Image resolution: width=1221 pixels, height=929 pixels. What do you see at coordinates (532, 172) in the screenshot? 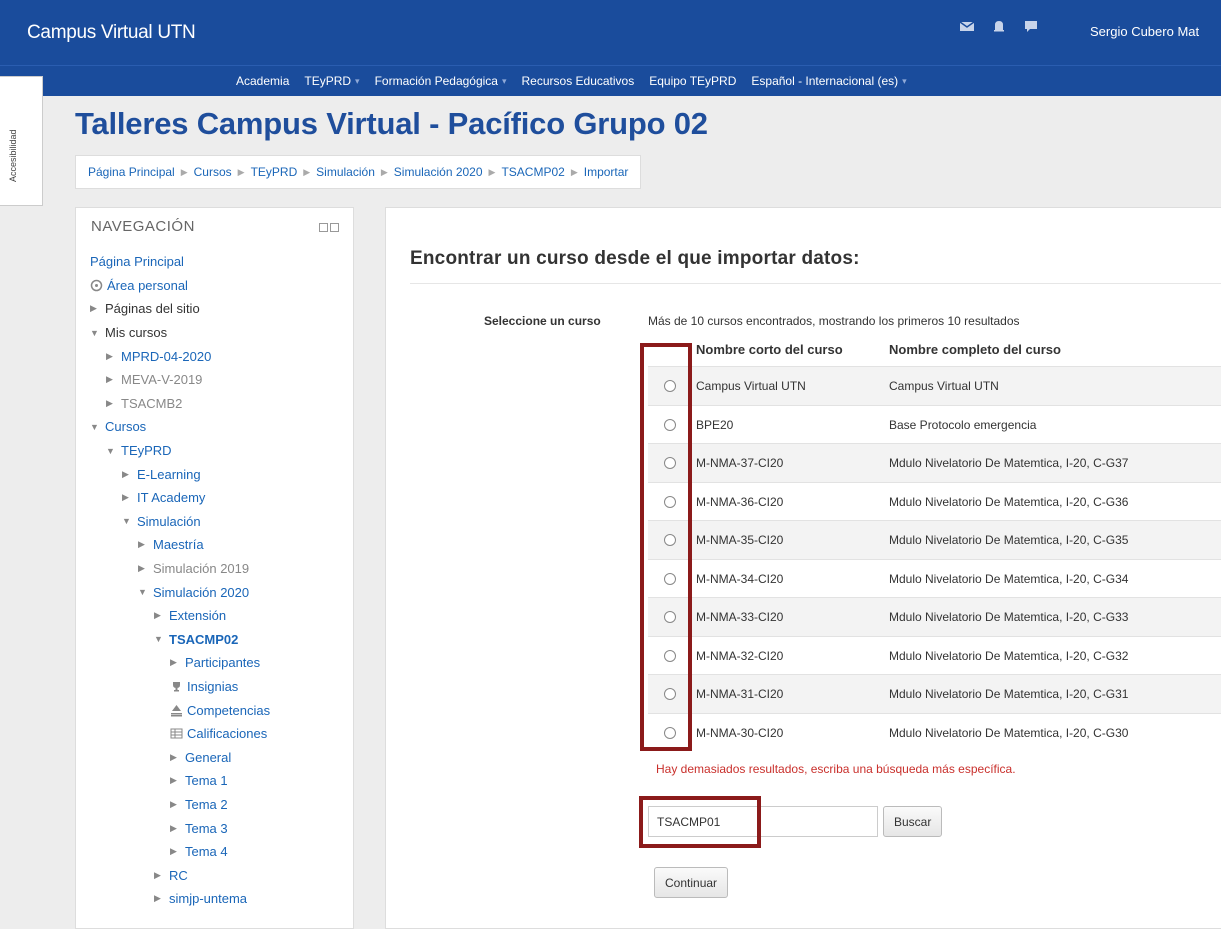
I see `breadcrumb-link: TSACMP02` at bounding box center [532, 172].